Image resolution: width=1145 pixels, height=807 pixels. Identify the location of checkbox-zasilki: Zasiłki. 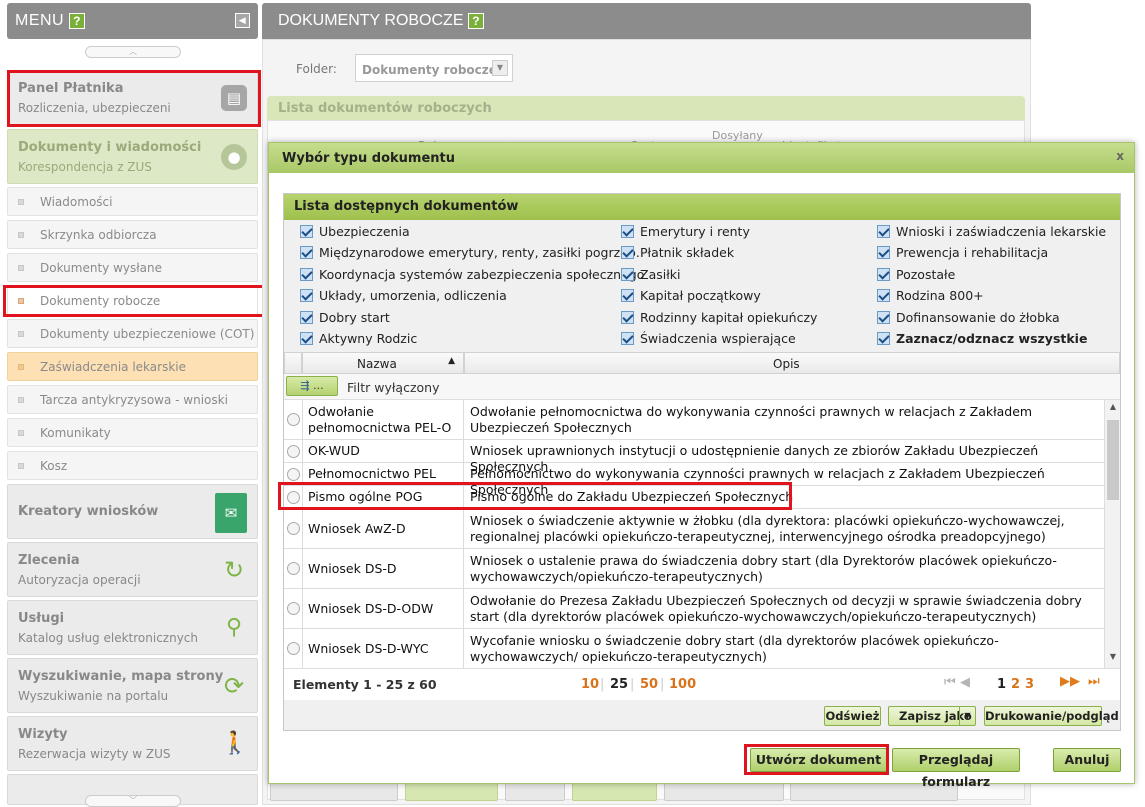
(650, 276).